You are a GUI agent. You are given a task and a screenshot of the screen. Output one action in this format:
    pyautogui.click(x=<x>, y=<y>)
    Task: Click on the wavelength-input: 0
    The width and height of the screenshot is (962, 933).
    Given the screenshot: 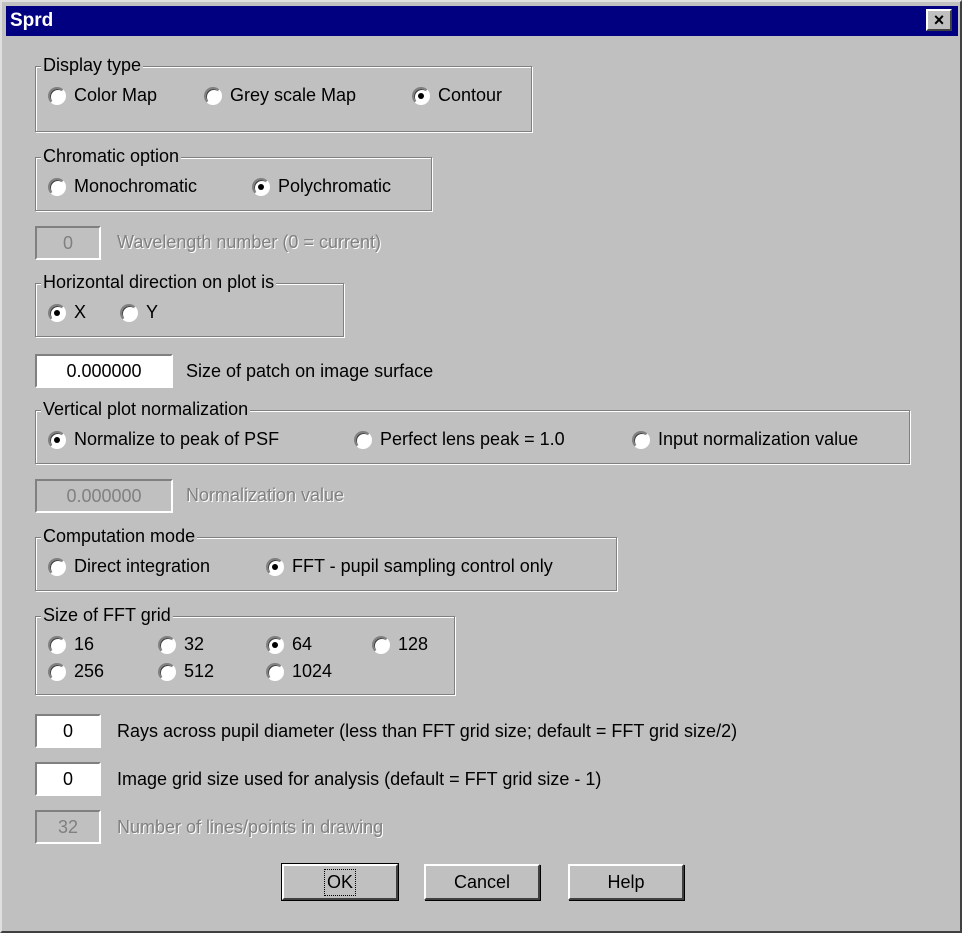 What is the action you would take?
    pyautogui.click(x=68, y=243)
    